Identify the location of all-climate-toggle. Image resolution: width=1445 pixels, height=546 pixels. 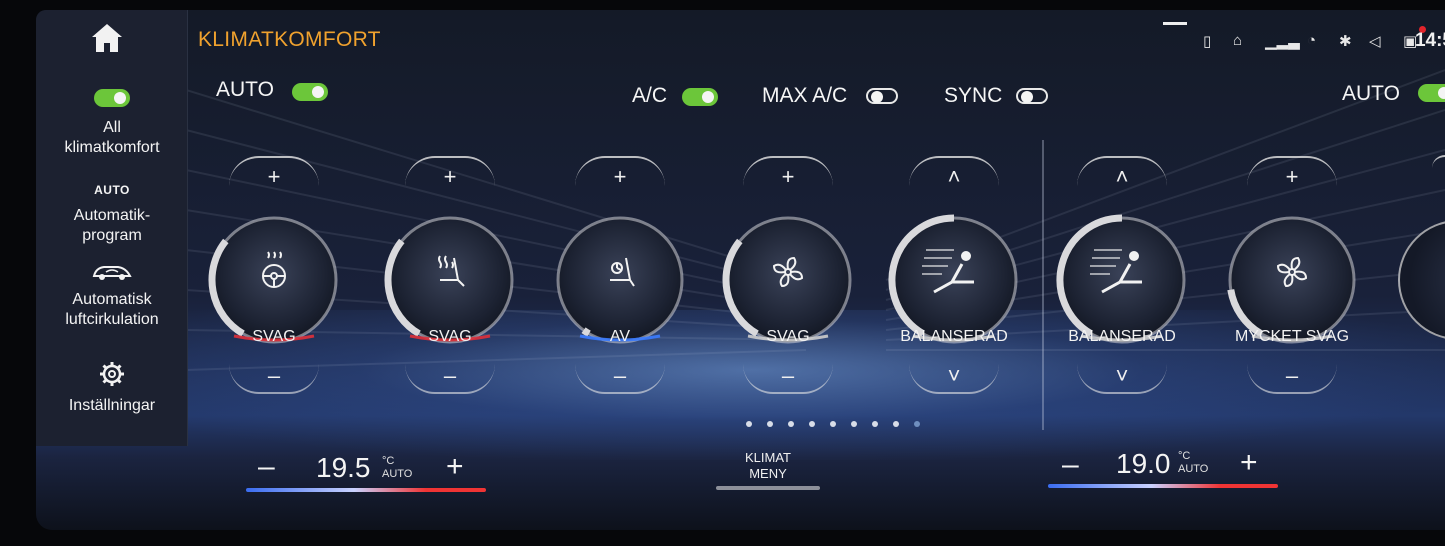
(112, 97).